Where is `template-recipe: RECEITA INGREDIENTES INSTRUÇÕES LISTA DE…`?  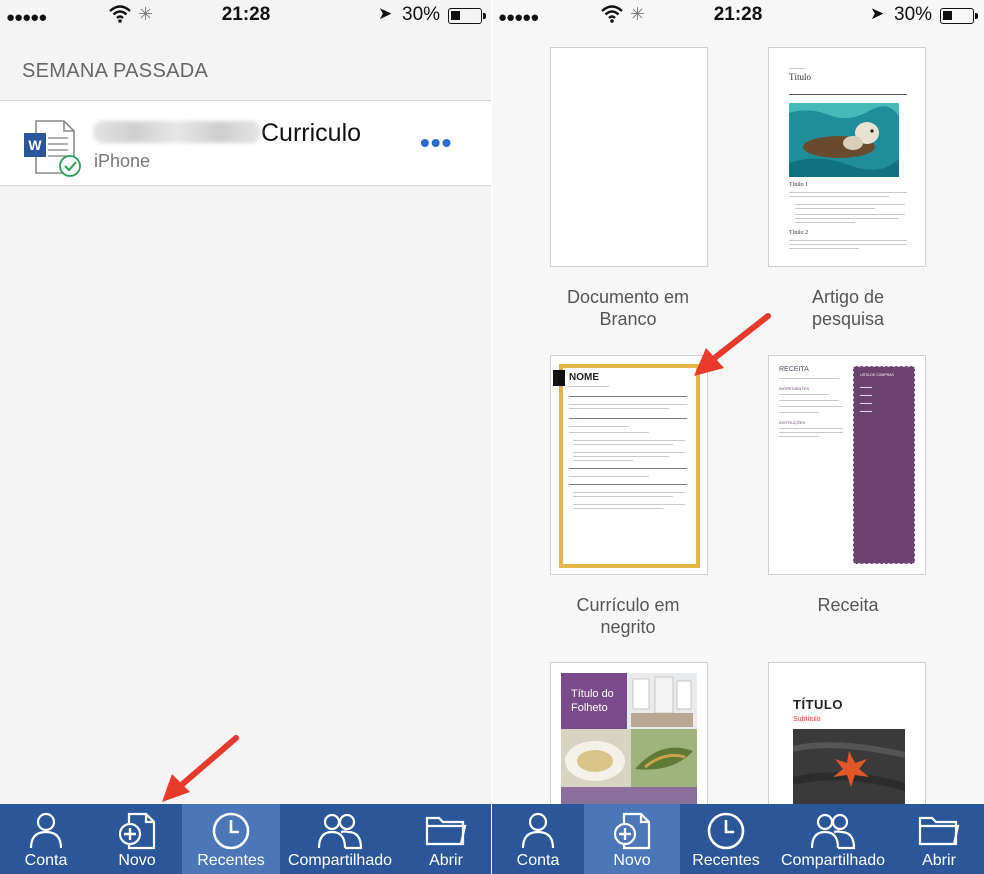 template-recipe: RECEITA INGREDIENTES INSTRUÇÕES LISTA DE… is located at coordinates (847, 465).